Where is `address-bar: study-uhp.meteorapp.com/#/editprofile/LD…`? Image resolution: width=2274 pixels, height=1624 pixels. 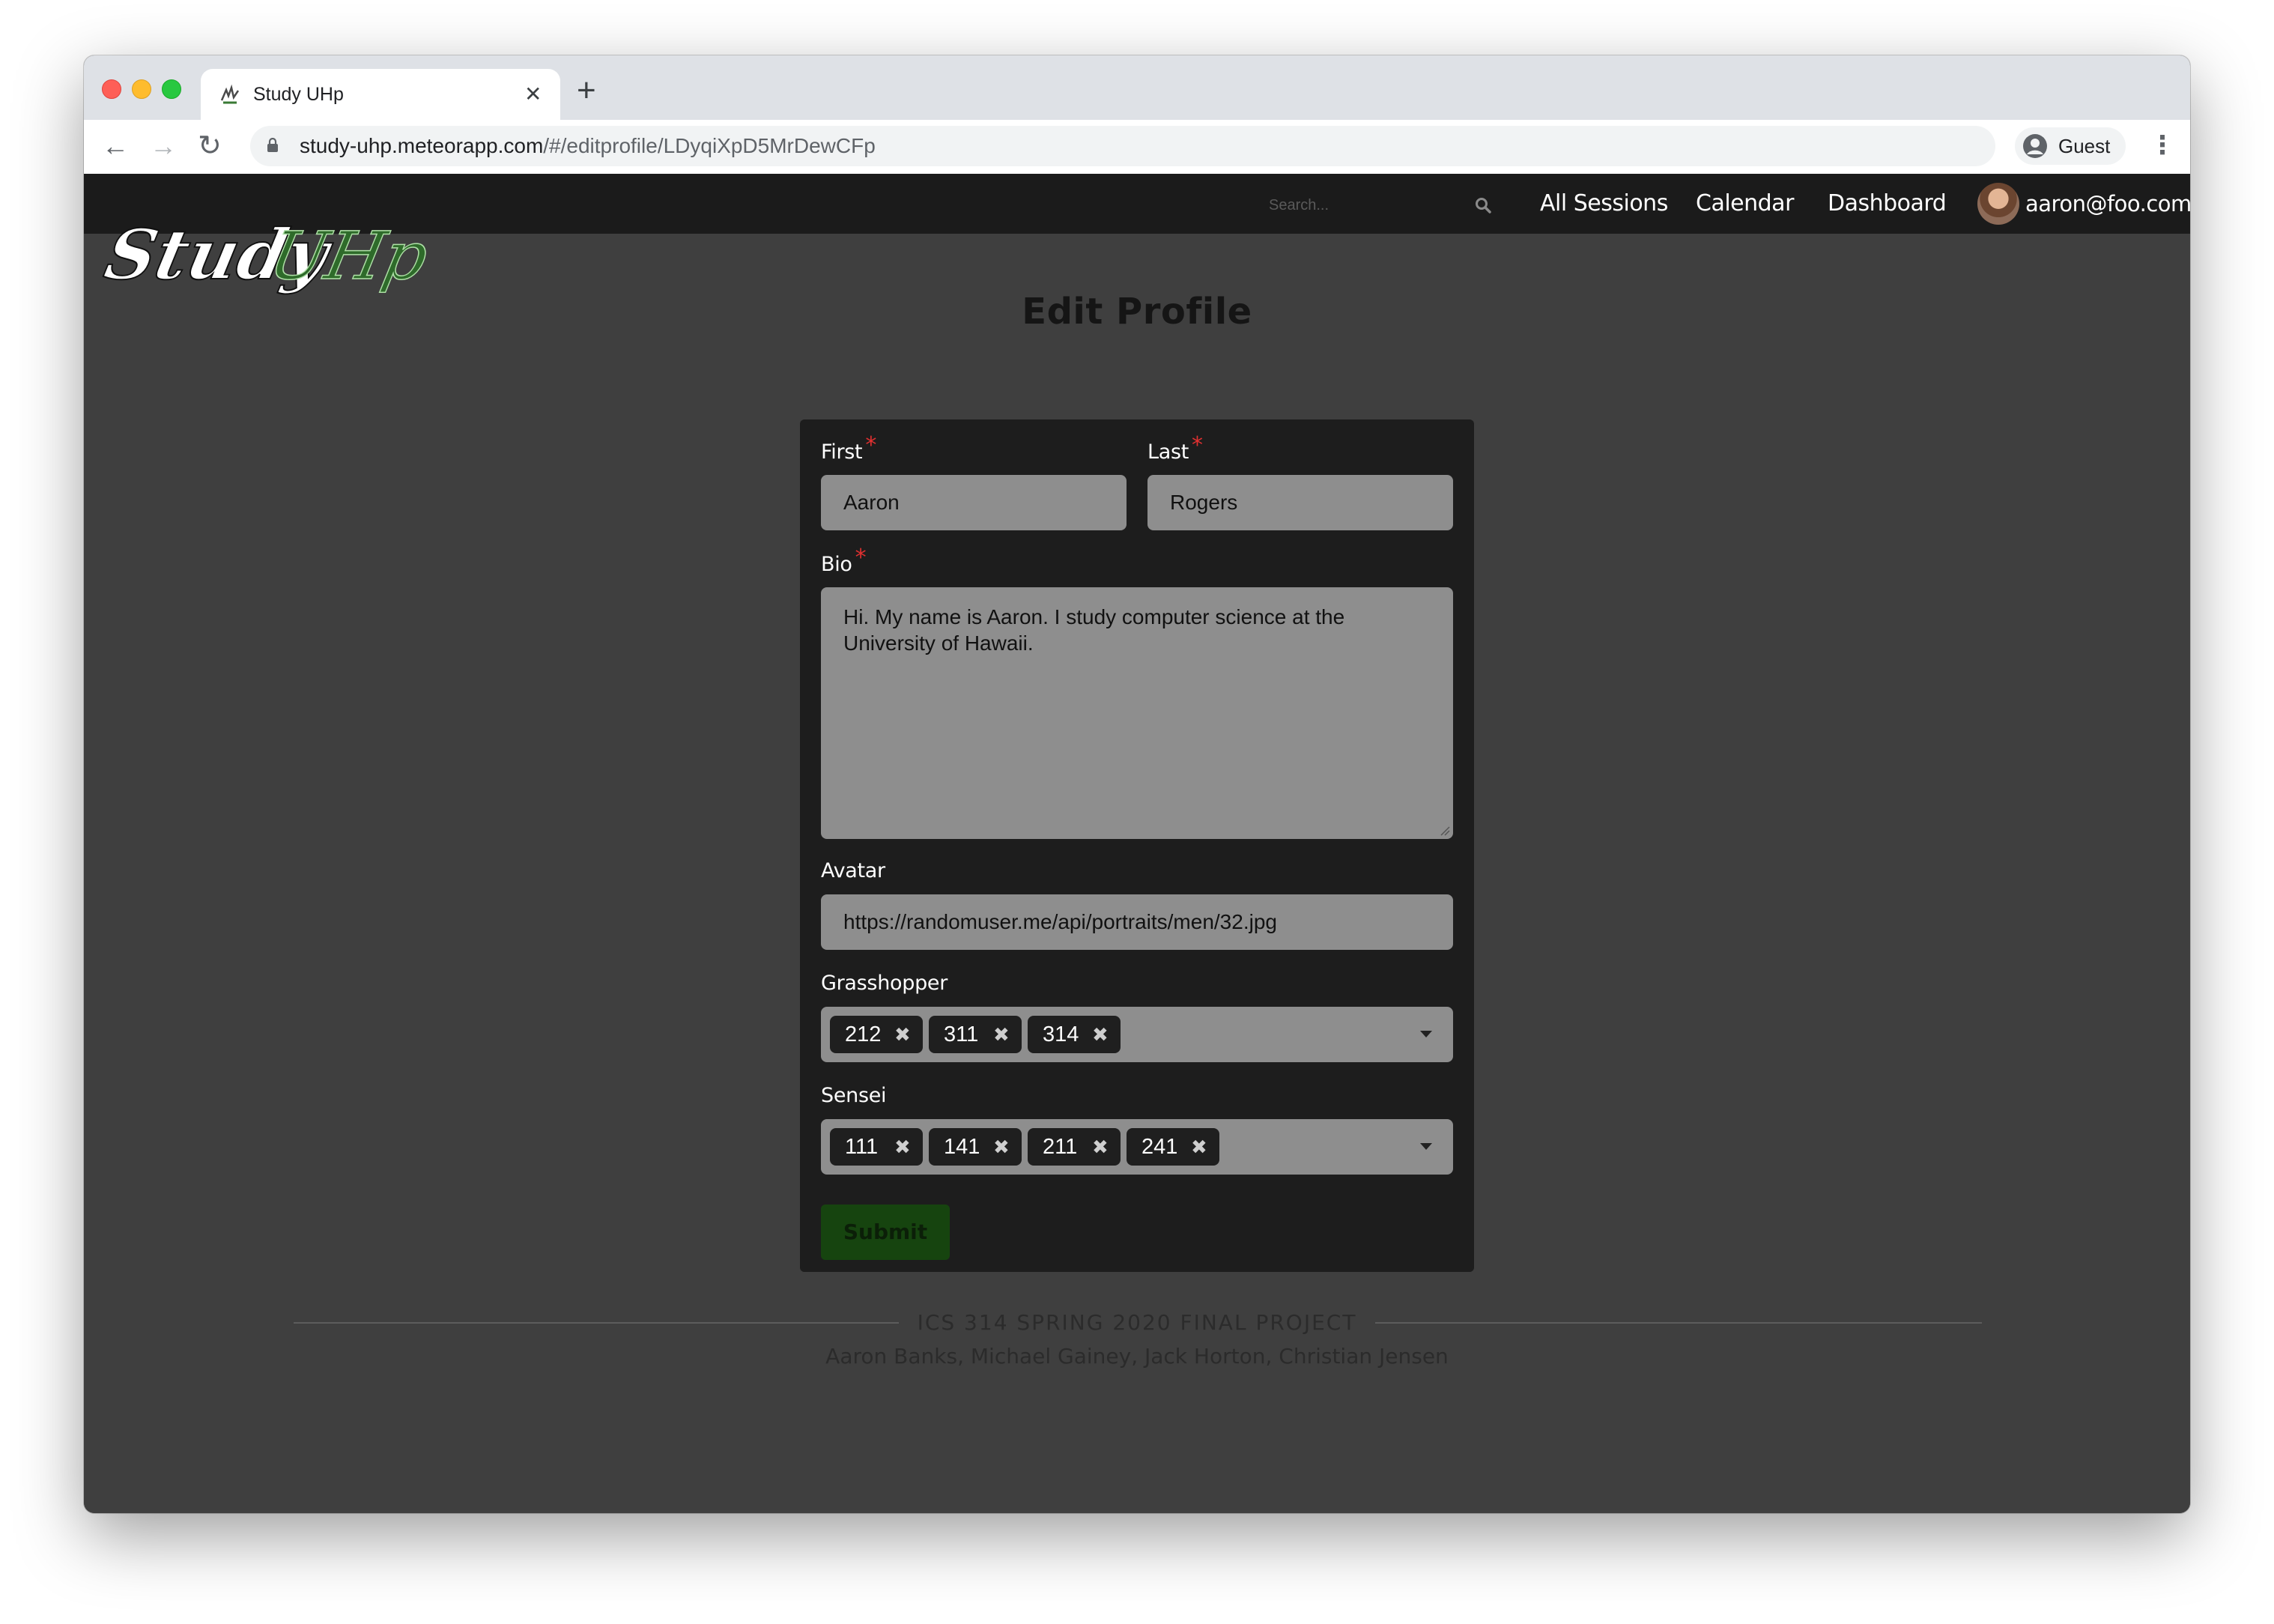
address-bar: study-uhp.meteorapp.com/#/editprofile/LD… is located at coordinates (1122, 146).